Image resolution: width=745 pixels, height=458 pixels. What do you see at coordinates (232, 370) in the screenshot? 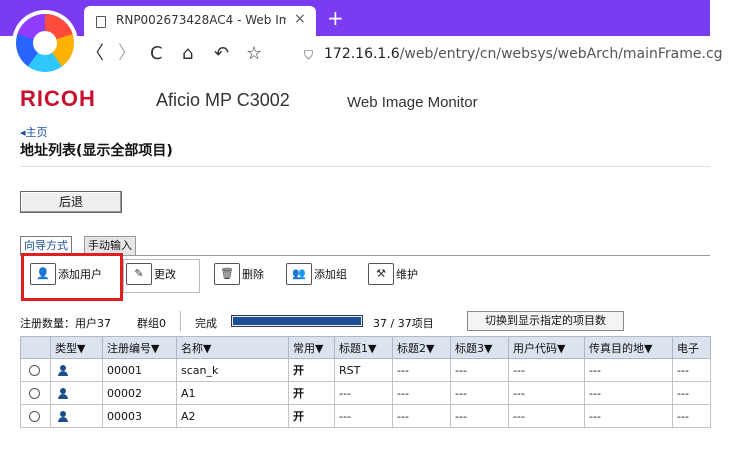
I see `cell-name: scan_k` at bounding box center [232, 370].